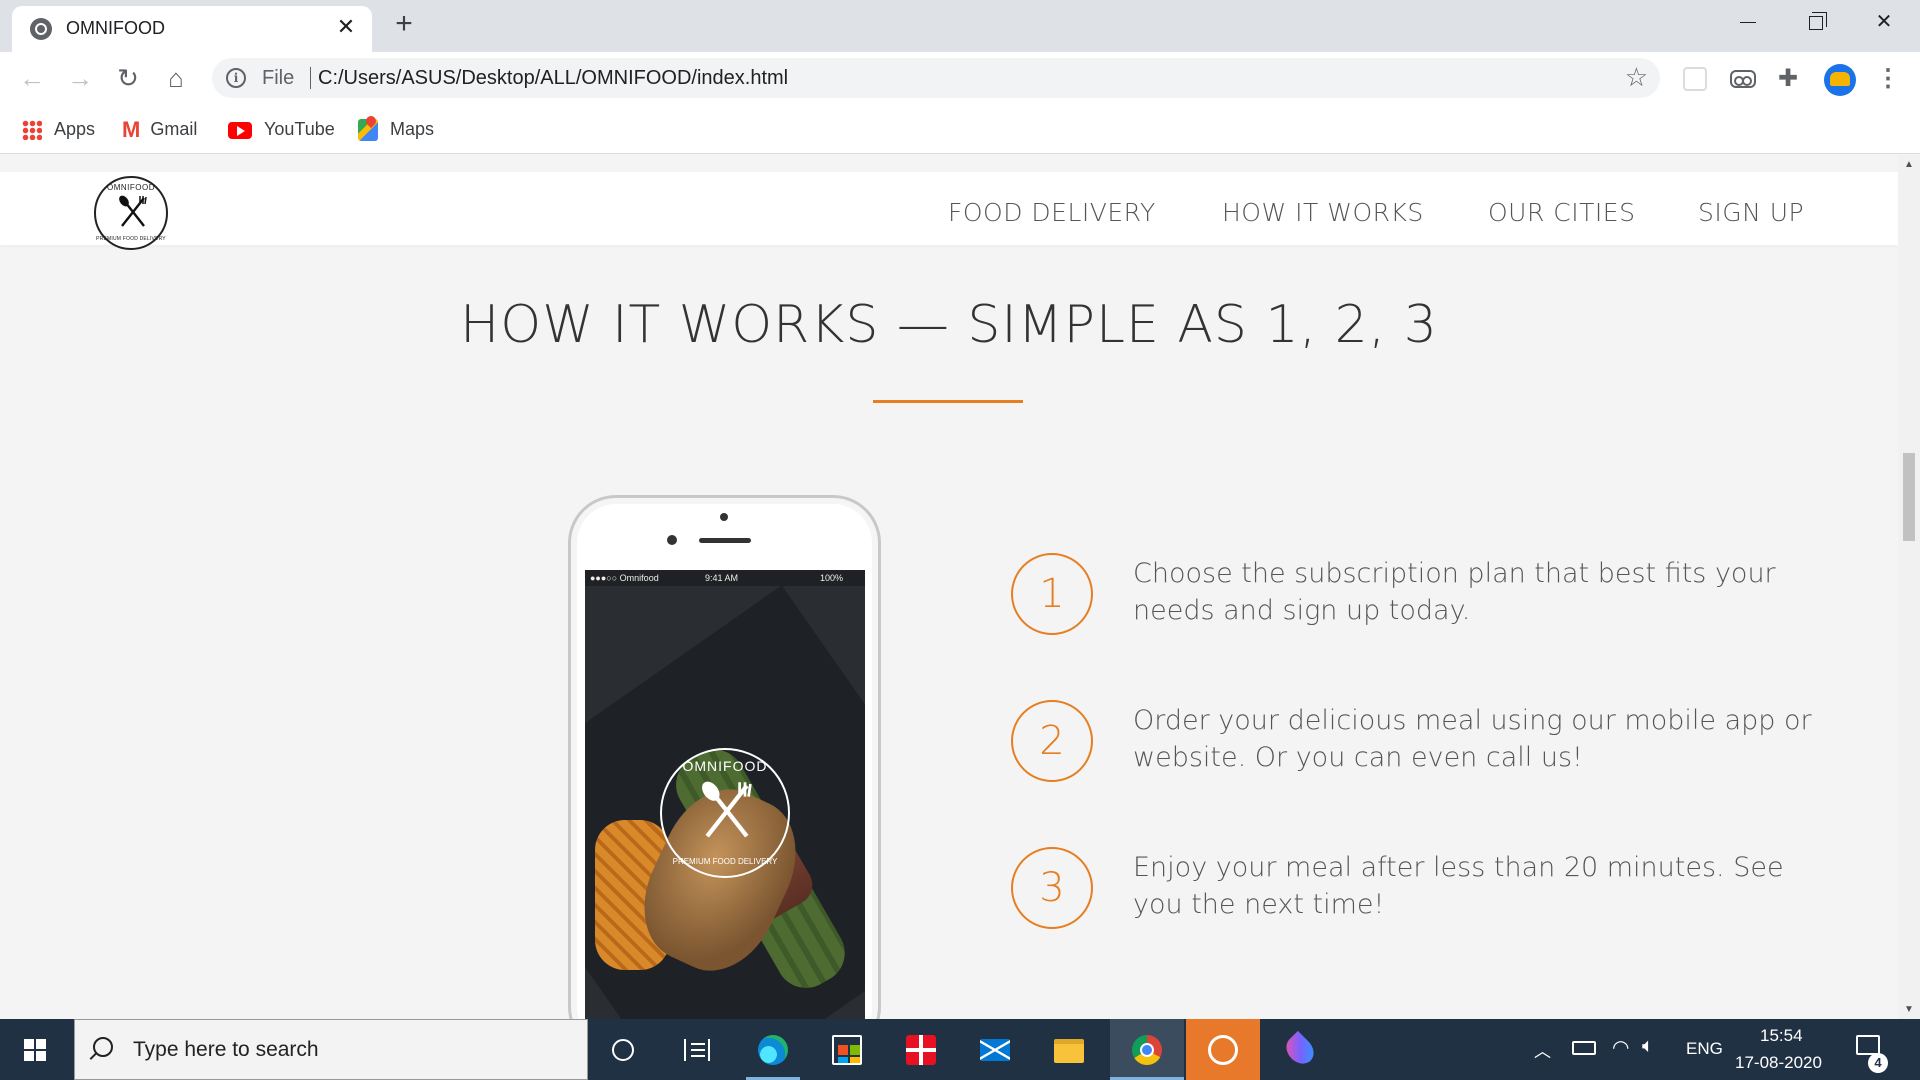 This screenshot has height=1080, width=1920. I want to click on gift-icon, so click(921, 1050).